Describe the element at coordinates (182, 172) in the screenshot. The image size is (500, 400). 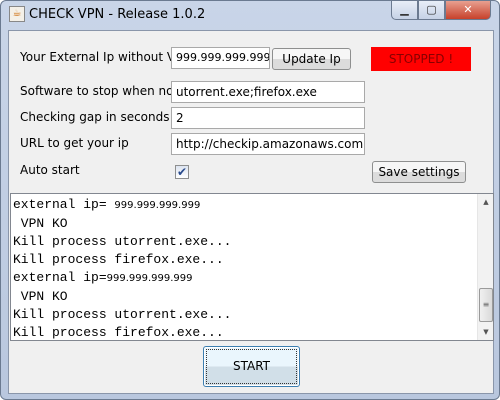
I see `autostart-checkbox: ✔` at that location.